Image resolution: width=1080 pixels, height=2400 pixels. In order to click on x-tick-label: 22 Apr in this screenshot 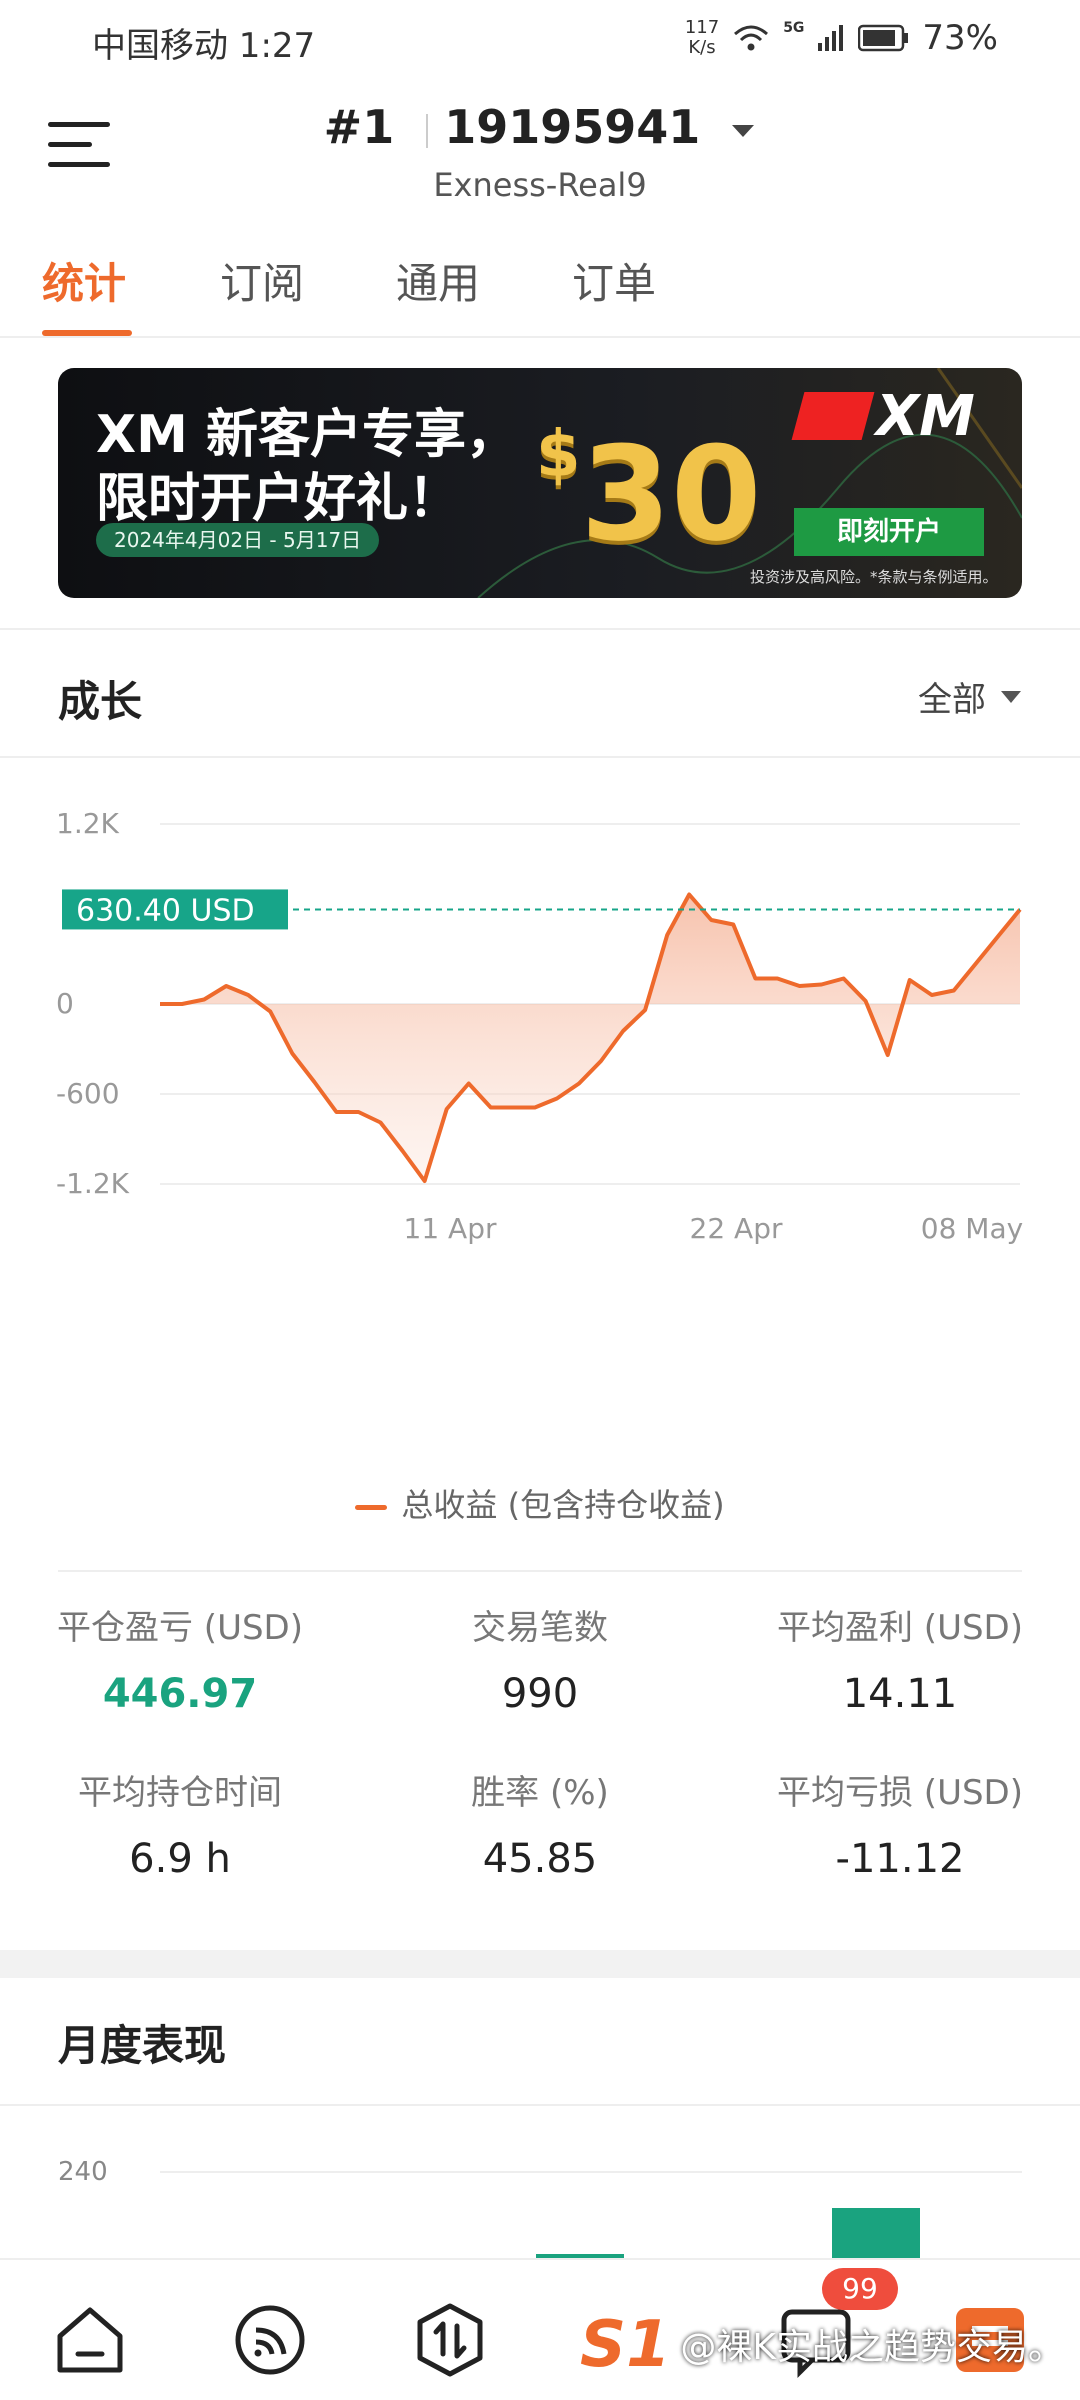, I will do `click(736, 1228)`.